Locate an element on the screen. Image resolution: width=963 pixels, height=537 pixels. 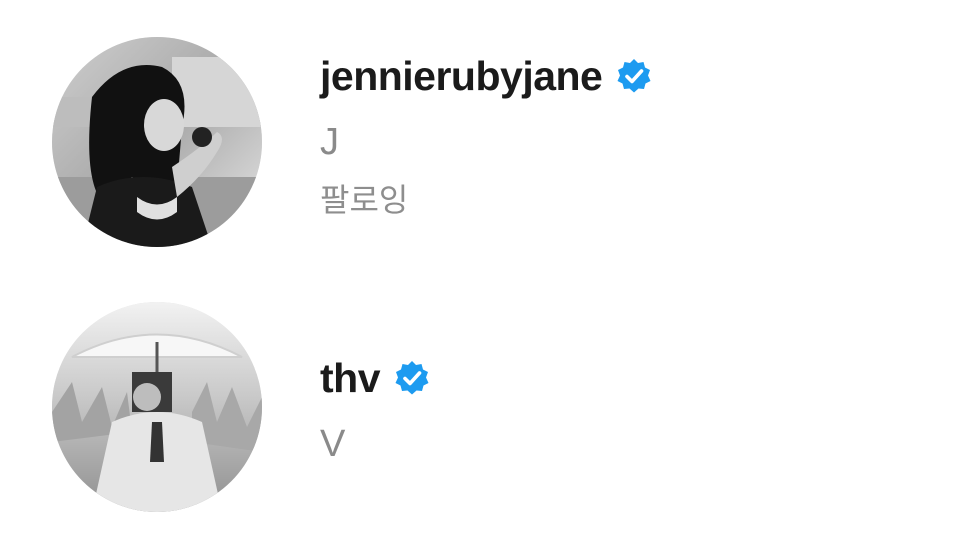
following-status: 팔로잉 is located at coordinates (364, 200).